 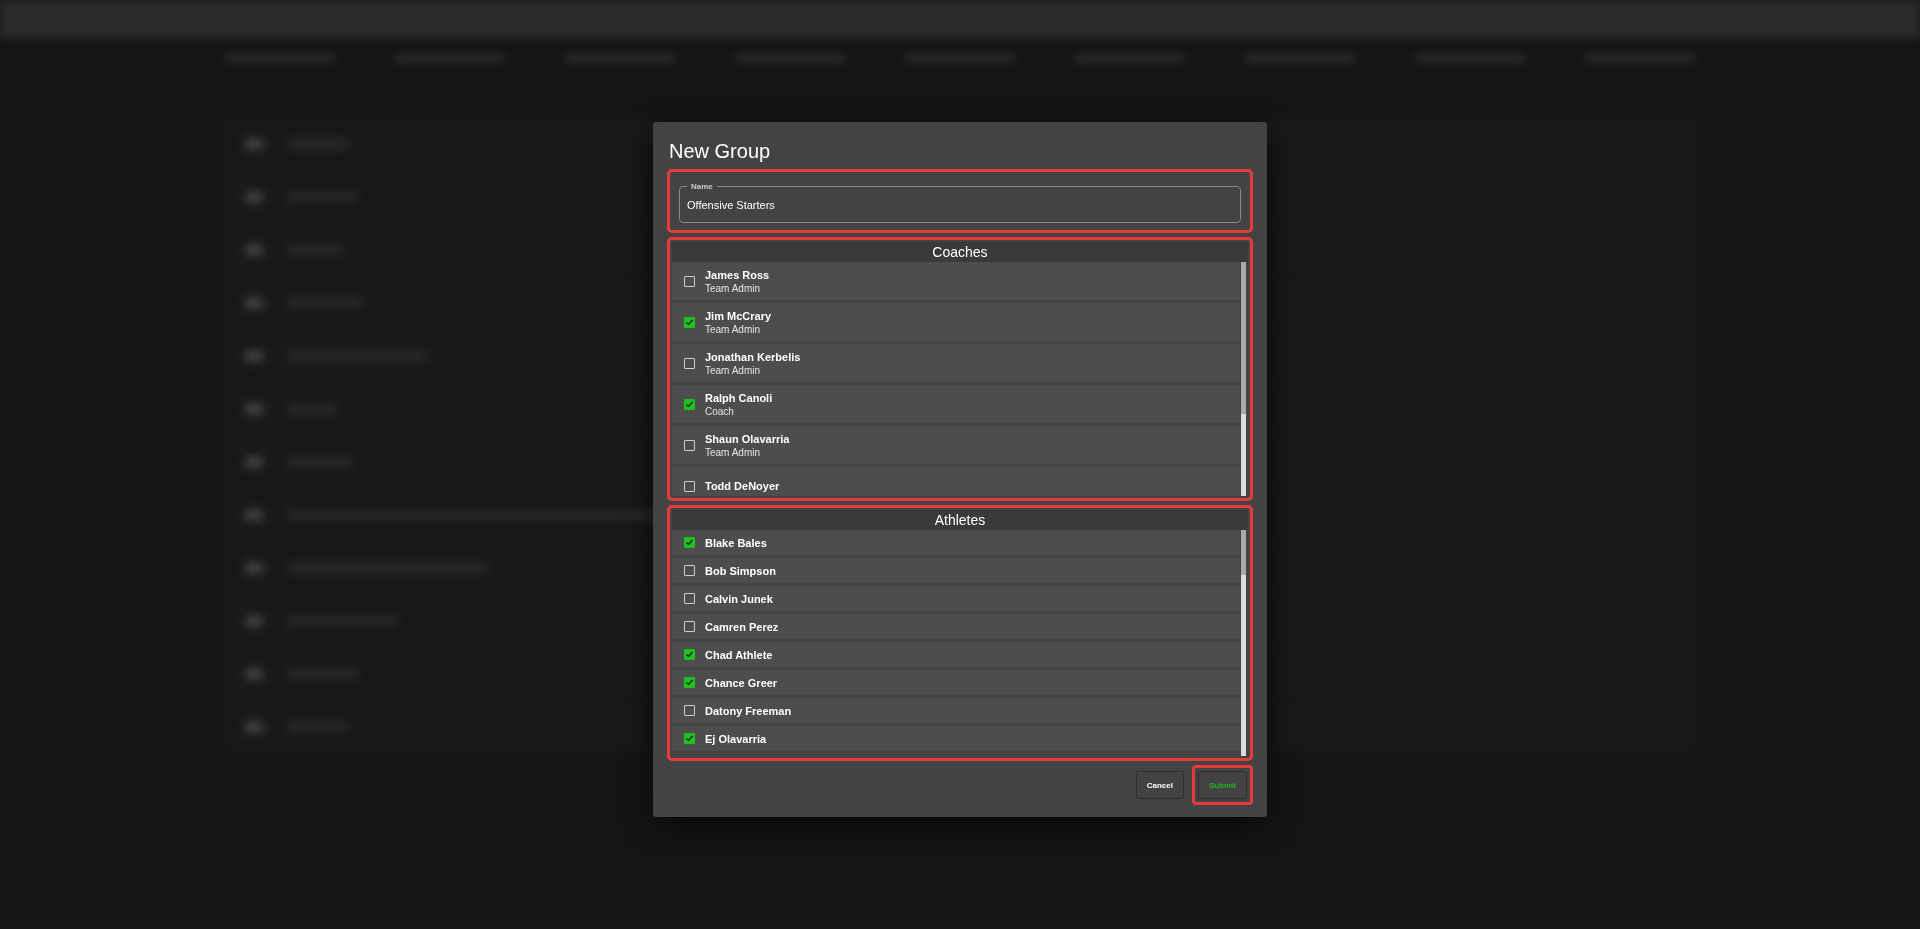 I want to click on member-row: Todd DeNoyer, so click(x=956, y=481).